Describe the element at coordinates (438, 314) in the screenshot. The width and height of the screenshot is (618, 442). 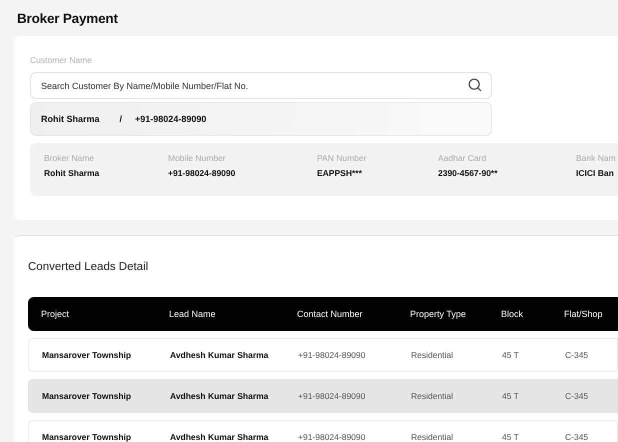
I see `column-header: Property Type` at that location.